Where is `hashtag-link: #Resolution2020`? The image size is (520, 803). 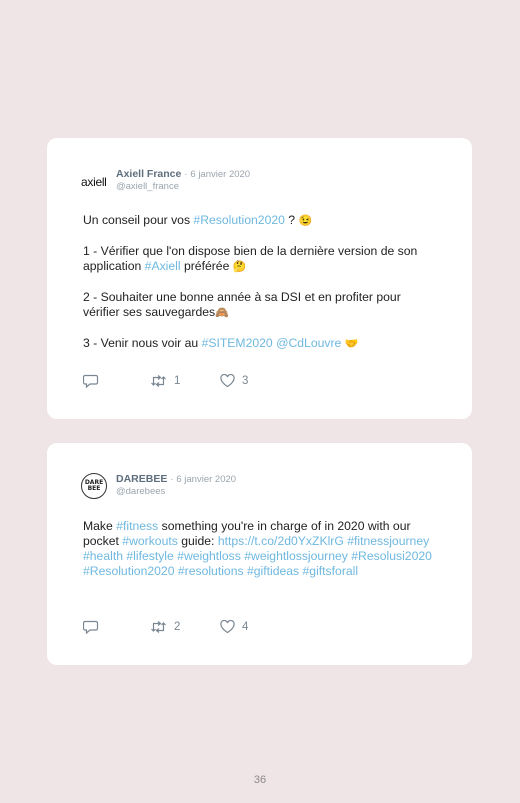 hashtag-link: #Resolution2020 is located at coordinates (238, 220).